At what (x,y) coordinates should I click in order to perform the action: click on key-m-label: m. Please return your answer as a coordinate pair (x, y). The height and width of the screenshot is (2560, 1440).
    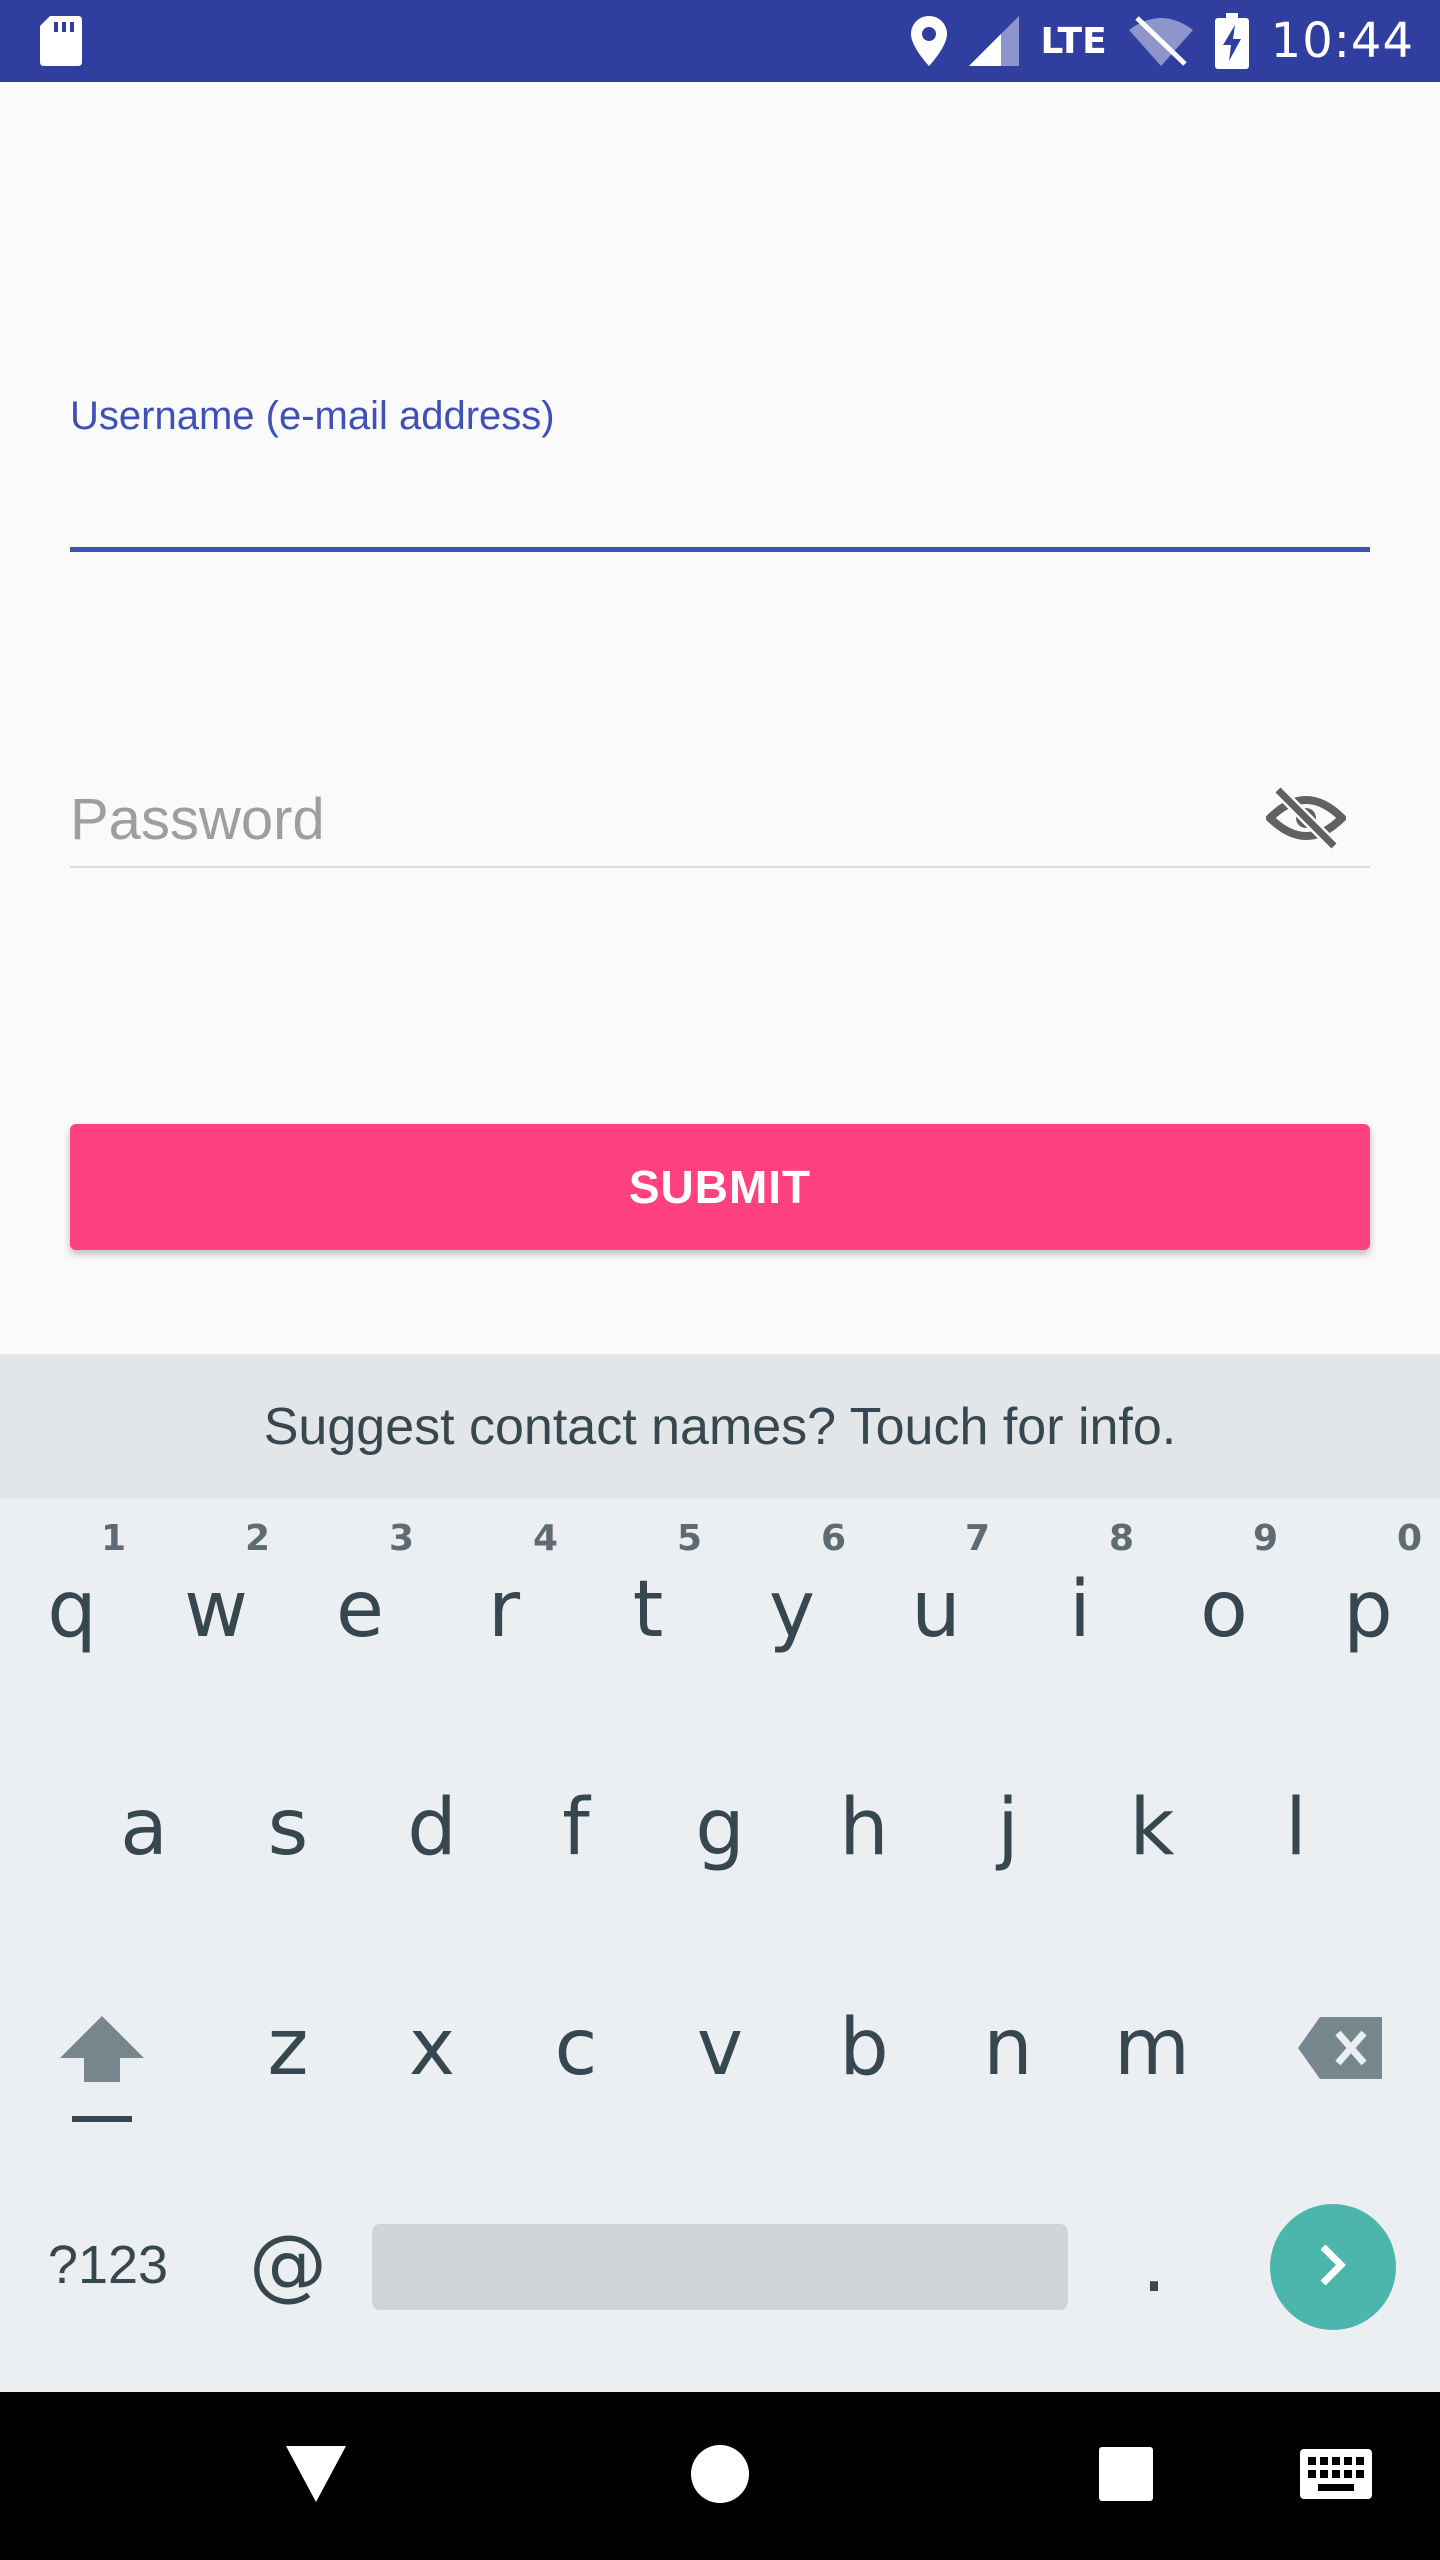
    Looking at the image, I should click on (1152, 2048).